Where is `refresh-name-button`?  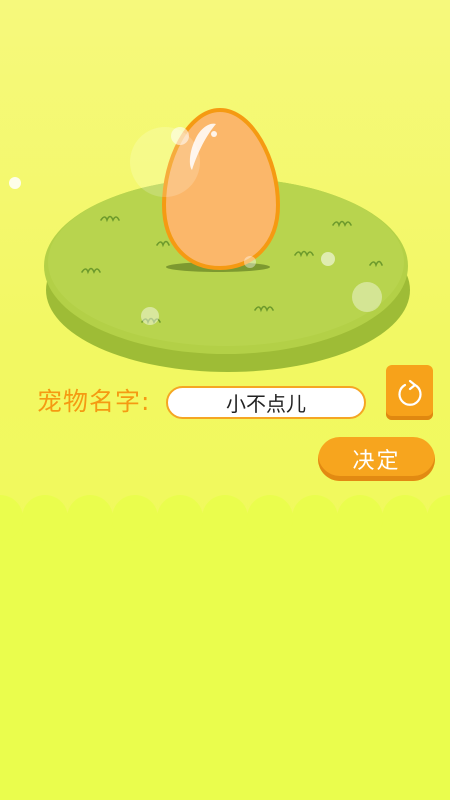 refresh-name-button is located at coordinates (409, 392).